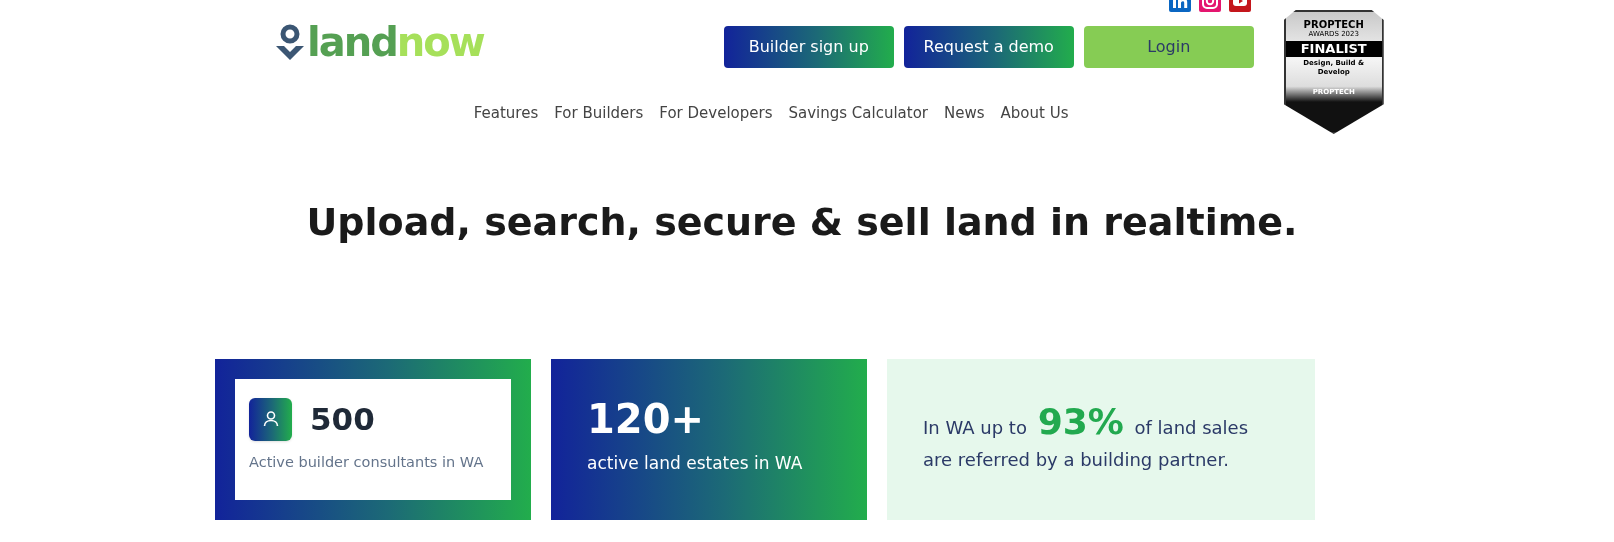  What do you see at coordinates (988, 47) in the screenshot?
I see `header-button: Request a demo` at bounding box center [988, 47].